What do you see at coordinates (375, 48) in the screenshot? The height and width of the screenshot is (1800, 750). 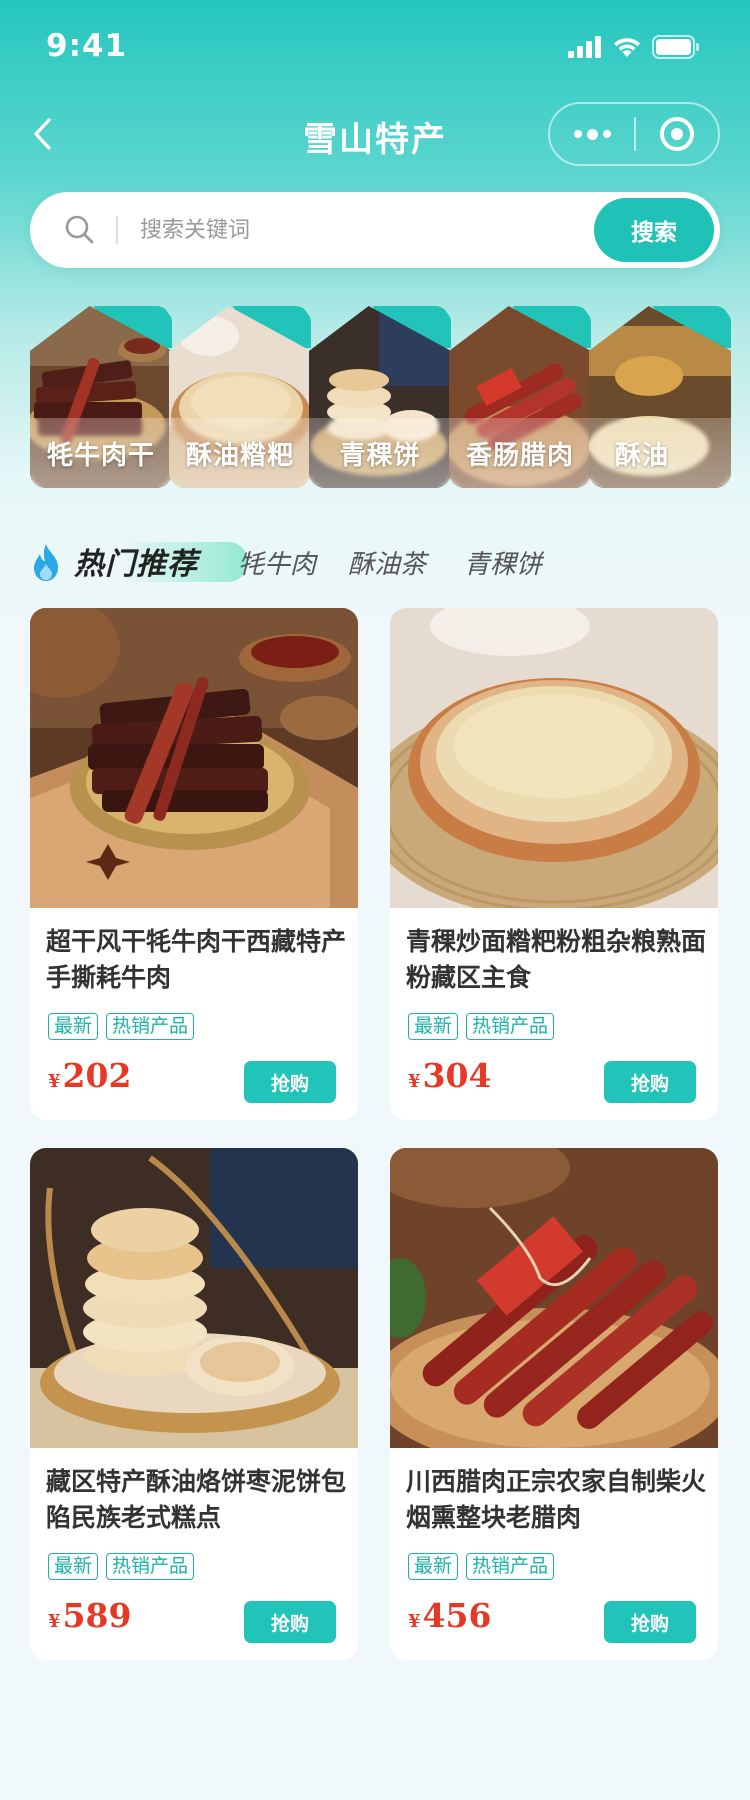 I see `status-bar: 9:41` at bounding box center [375, 48].